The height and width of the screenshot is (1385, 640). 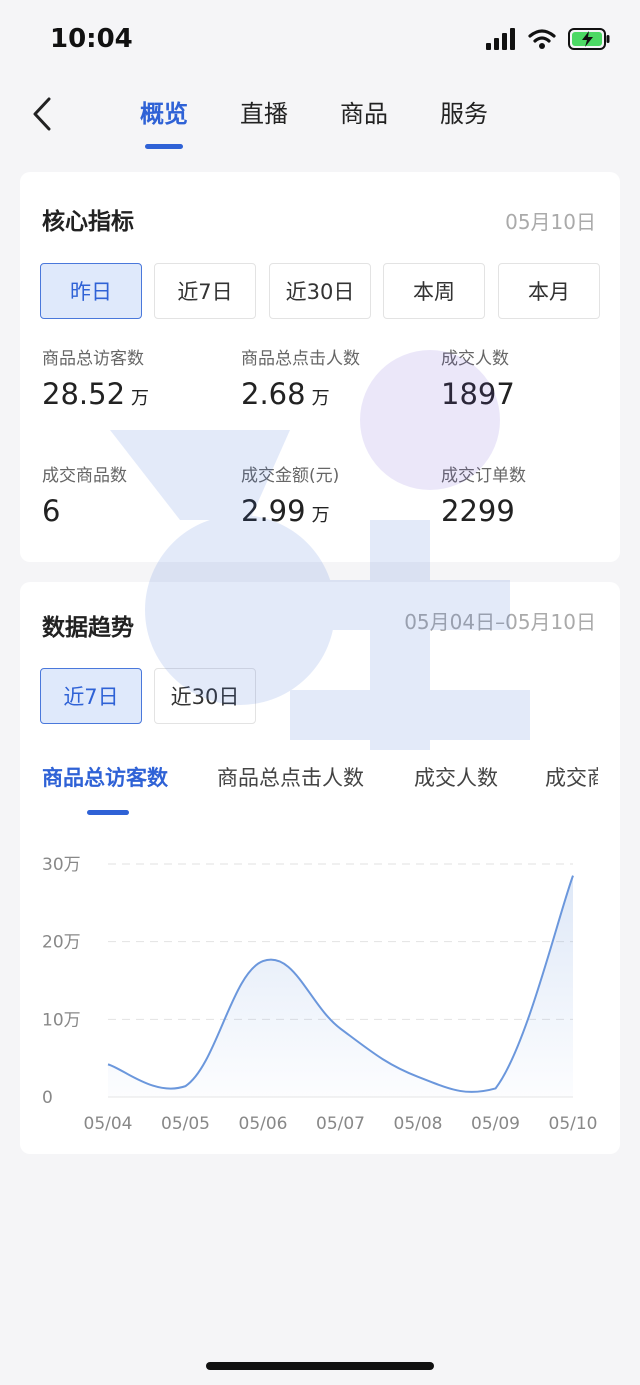 I want to click on chart-xtick-label: 05/07, so click(x=340, y=1124).